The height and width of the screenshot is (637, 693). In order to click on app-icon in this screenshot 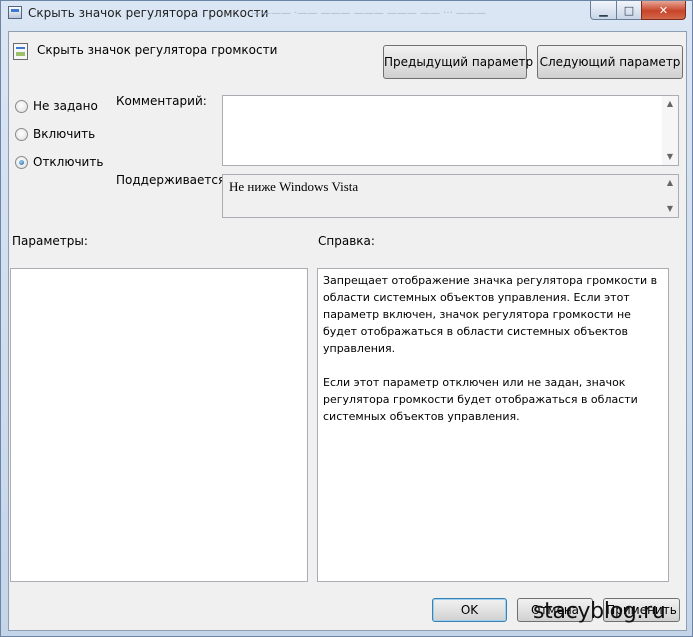, I will do `click(15, 12)`.